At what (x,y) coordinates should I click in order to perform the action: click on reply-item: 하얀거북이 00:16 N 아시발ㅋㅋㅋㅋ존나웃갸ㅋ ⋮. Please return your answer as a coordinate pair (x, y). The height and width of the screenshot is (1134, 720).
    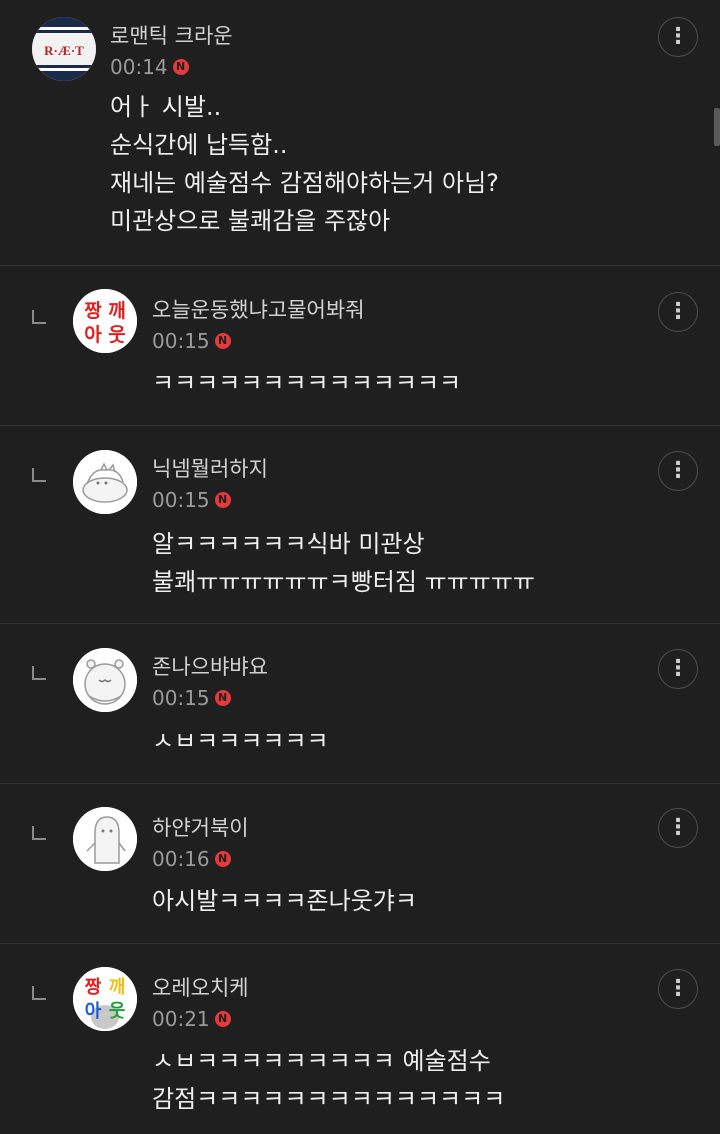
    Looking at the image, I should click on (360, 864).